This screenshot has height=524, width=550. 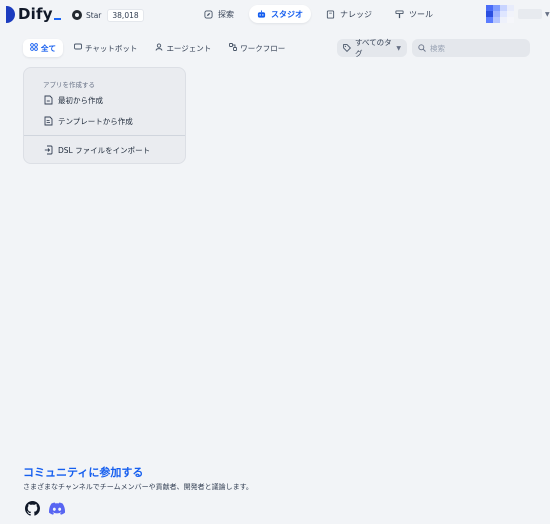 What do you see at coordinates (226, 14) in the screenshot?
I see `nav-explore-label: 探索` at bounding box center [226, 14].